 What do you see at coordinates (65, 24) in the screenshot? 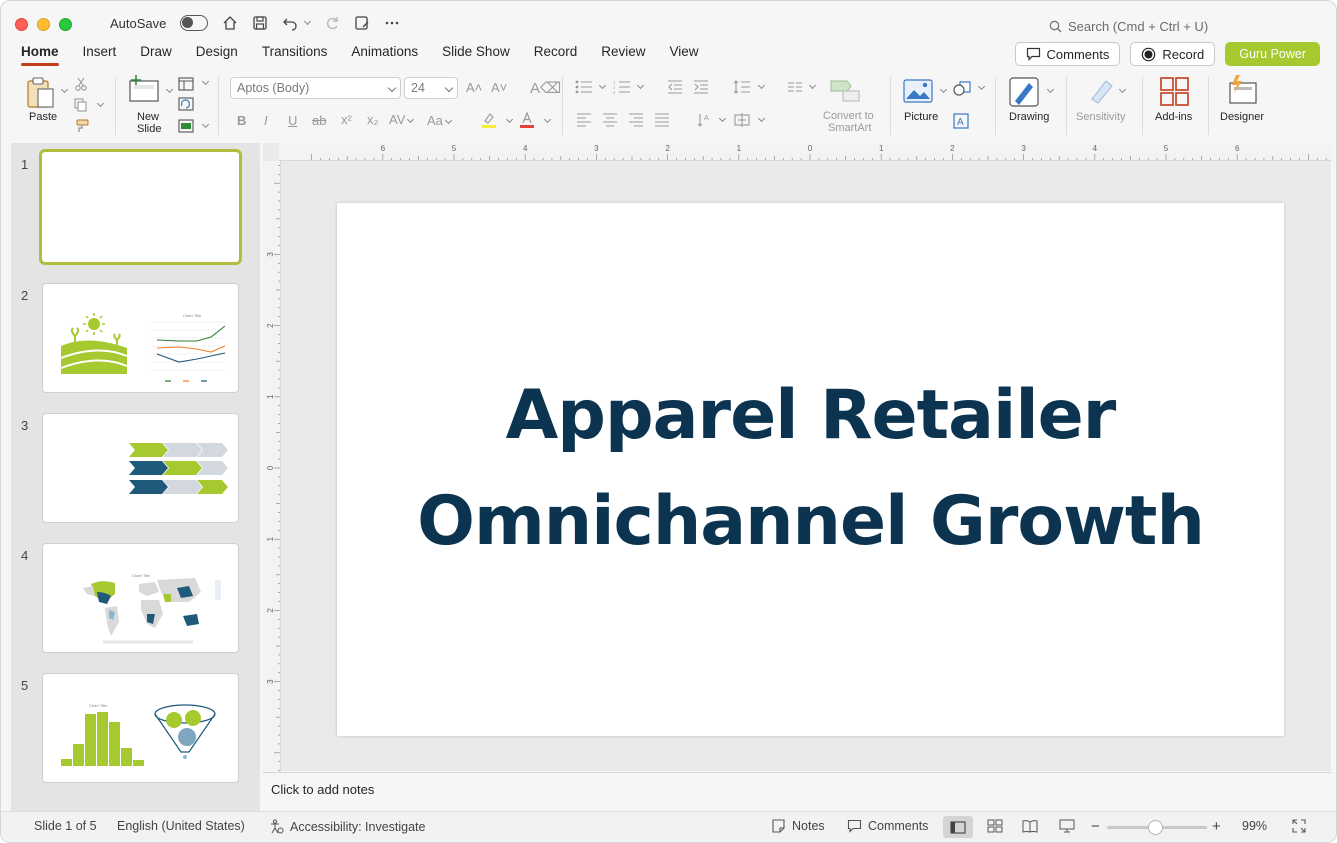
I see `zoom-window-button` at bounding box center [65, 24].